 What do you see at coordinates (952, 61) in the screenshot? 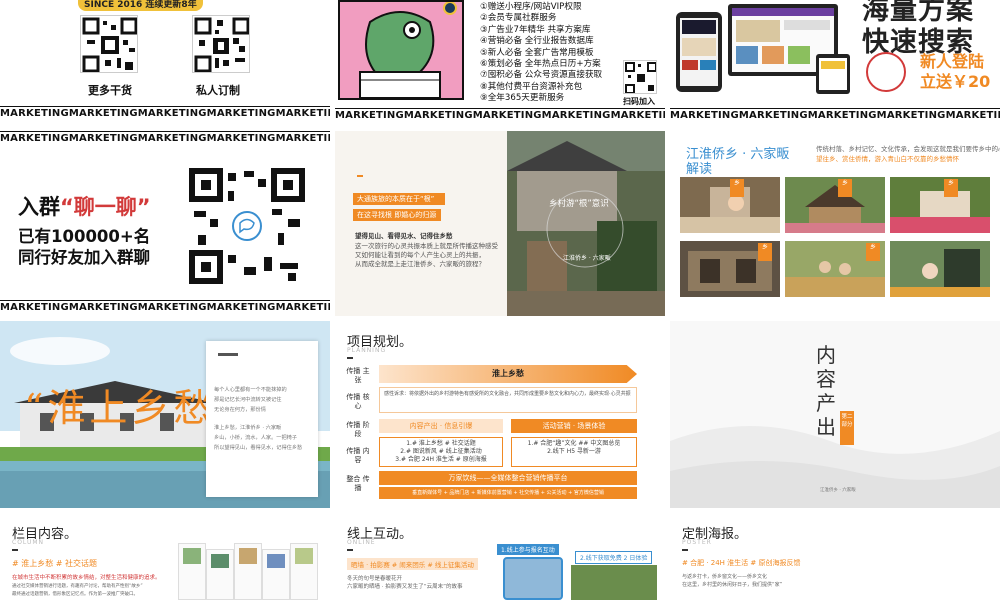
I see `promo-line1: 新人登陆` at bounding box center [952, 61].